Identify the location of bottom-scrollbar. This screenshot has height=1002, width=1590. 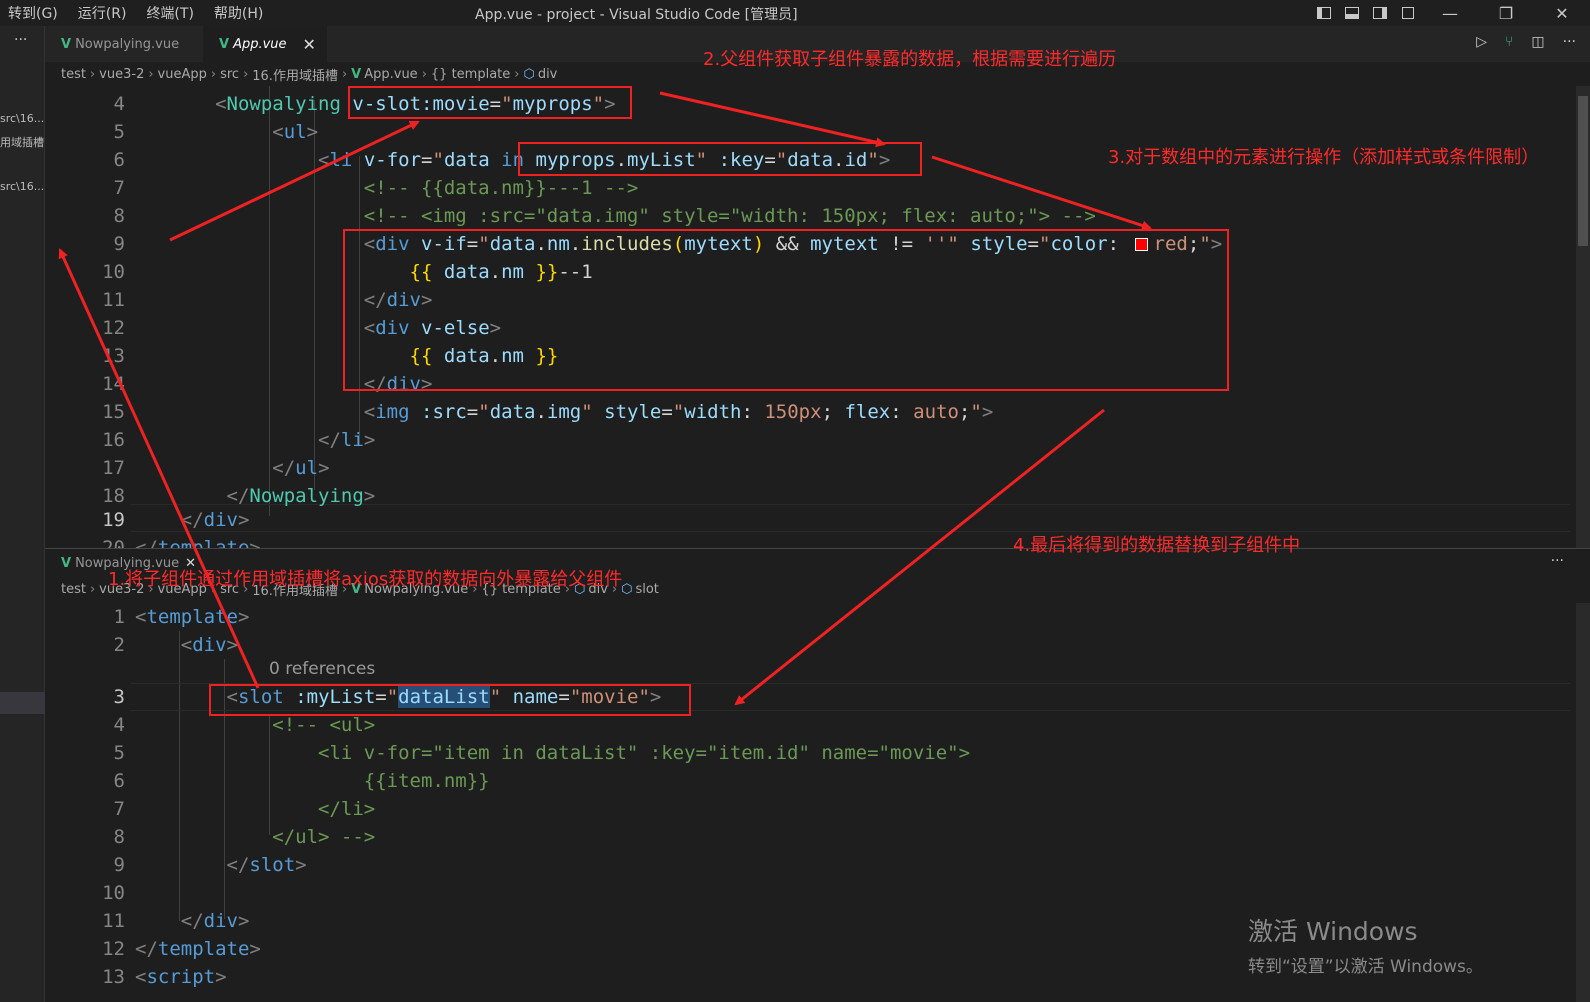
(1583, 802).